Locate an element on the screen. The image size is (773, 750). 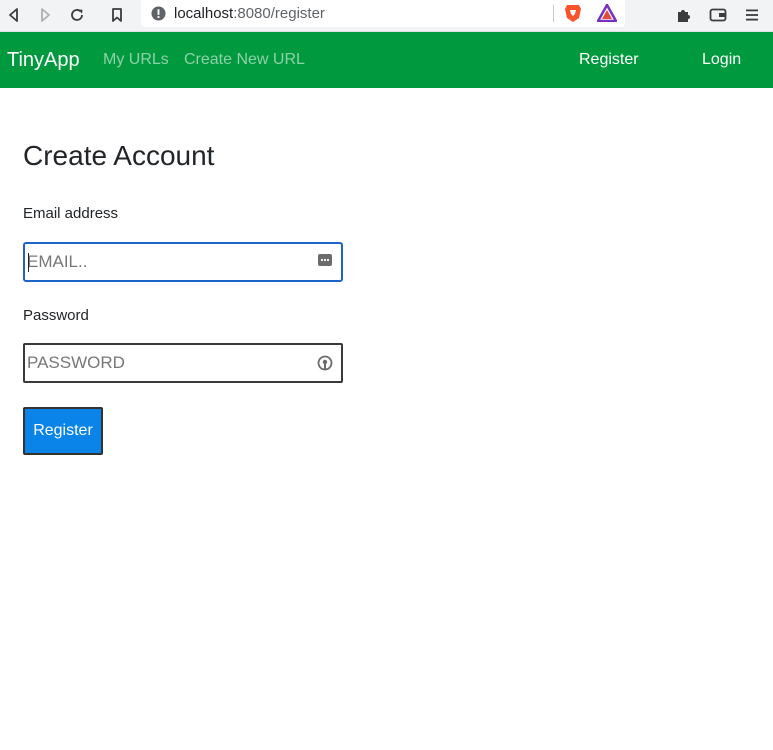
address-bar: localhost:8080/register is located at coordinates (383, 13).